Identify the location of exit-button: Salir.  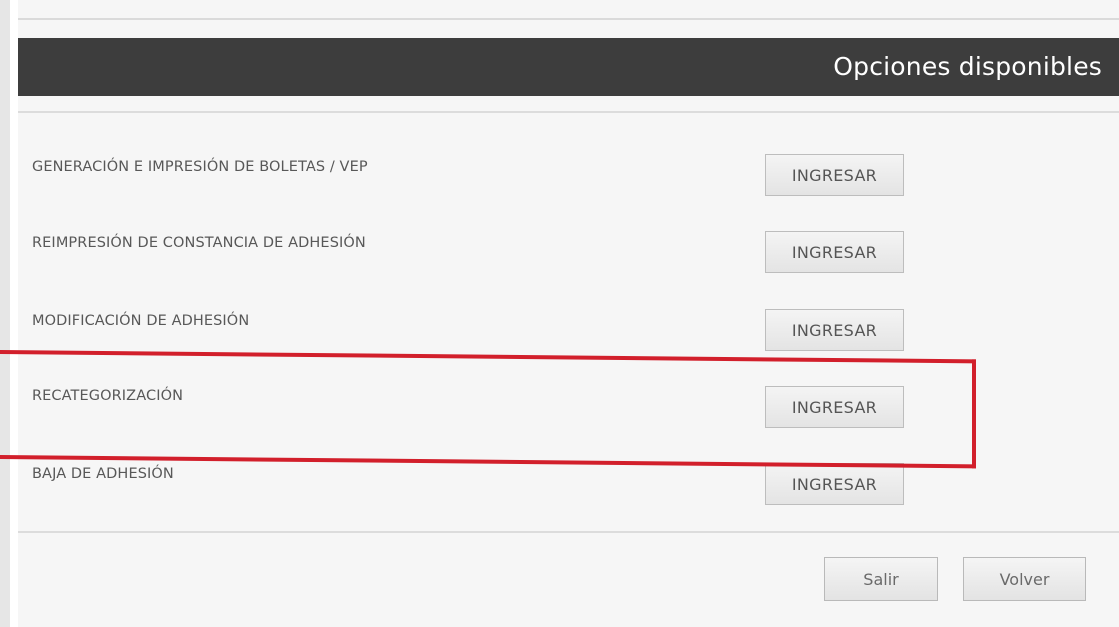
(881, 579).